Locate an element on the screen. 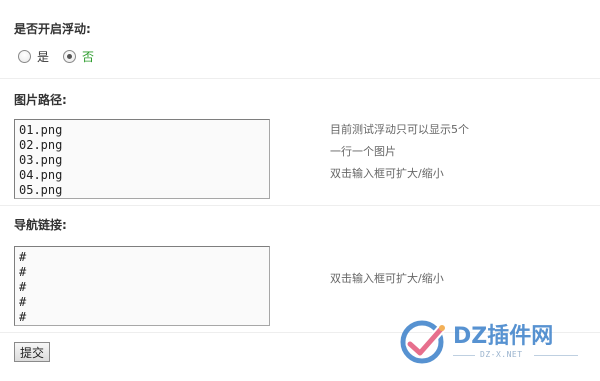 The height and width of the screenshot is (381, 600). watermark-logo: DZ插件网 DZ-X.NET is located at coordinates (493, 342).